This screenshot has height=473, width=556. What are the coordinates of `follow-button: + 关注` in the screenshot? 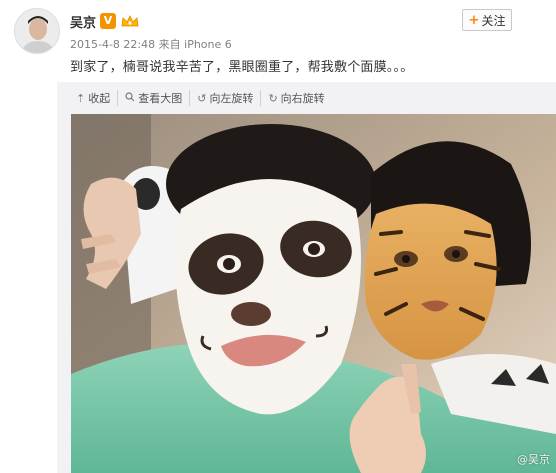 It's located at (487, 20).